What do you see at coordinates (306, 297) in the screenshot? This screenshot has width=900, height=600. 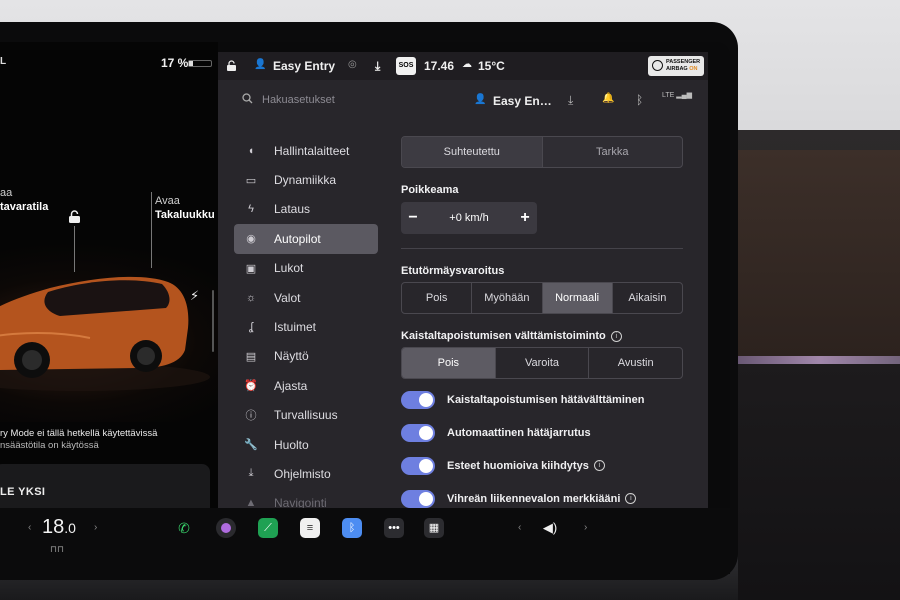 I see `nav-item-valot: ☼ Valot` at bounding box center [306, 297].